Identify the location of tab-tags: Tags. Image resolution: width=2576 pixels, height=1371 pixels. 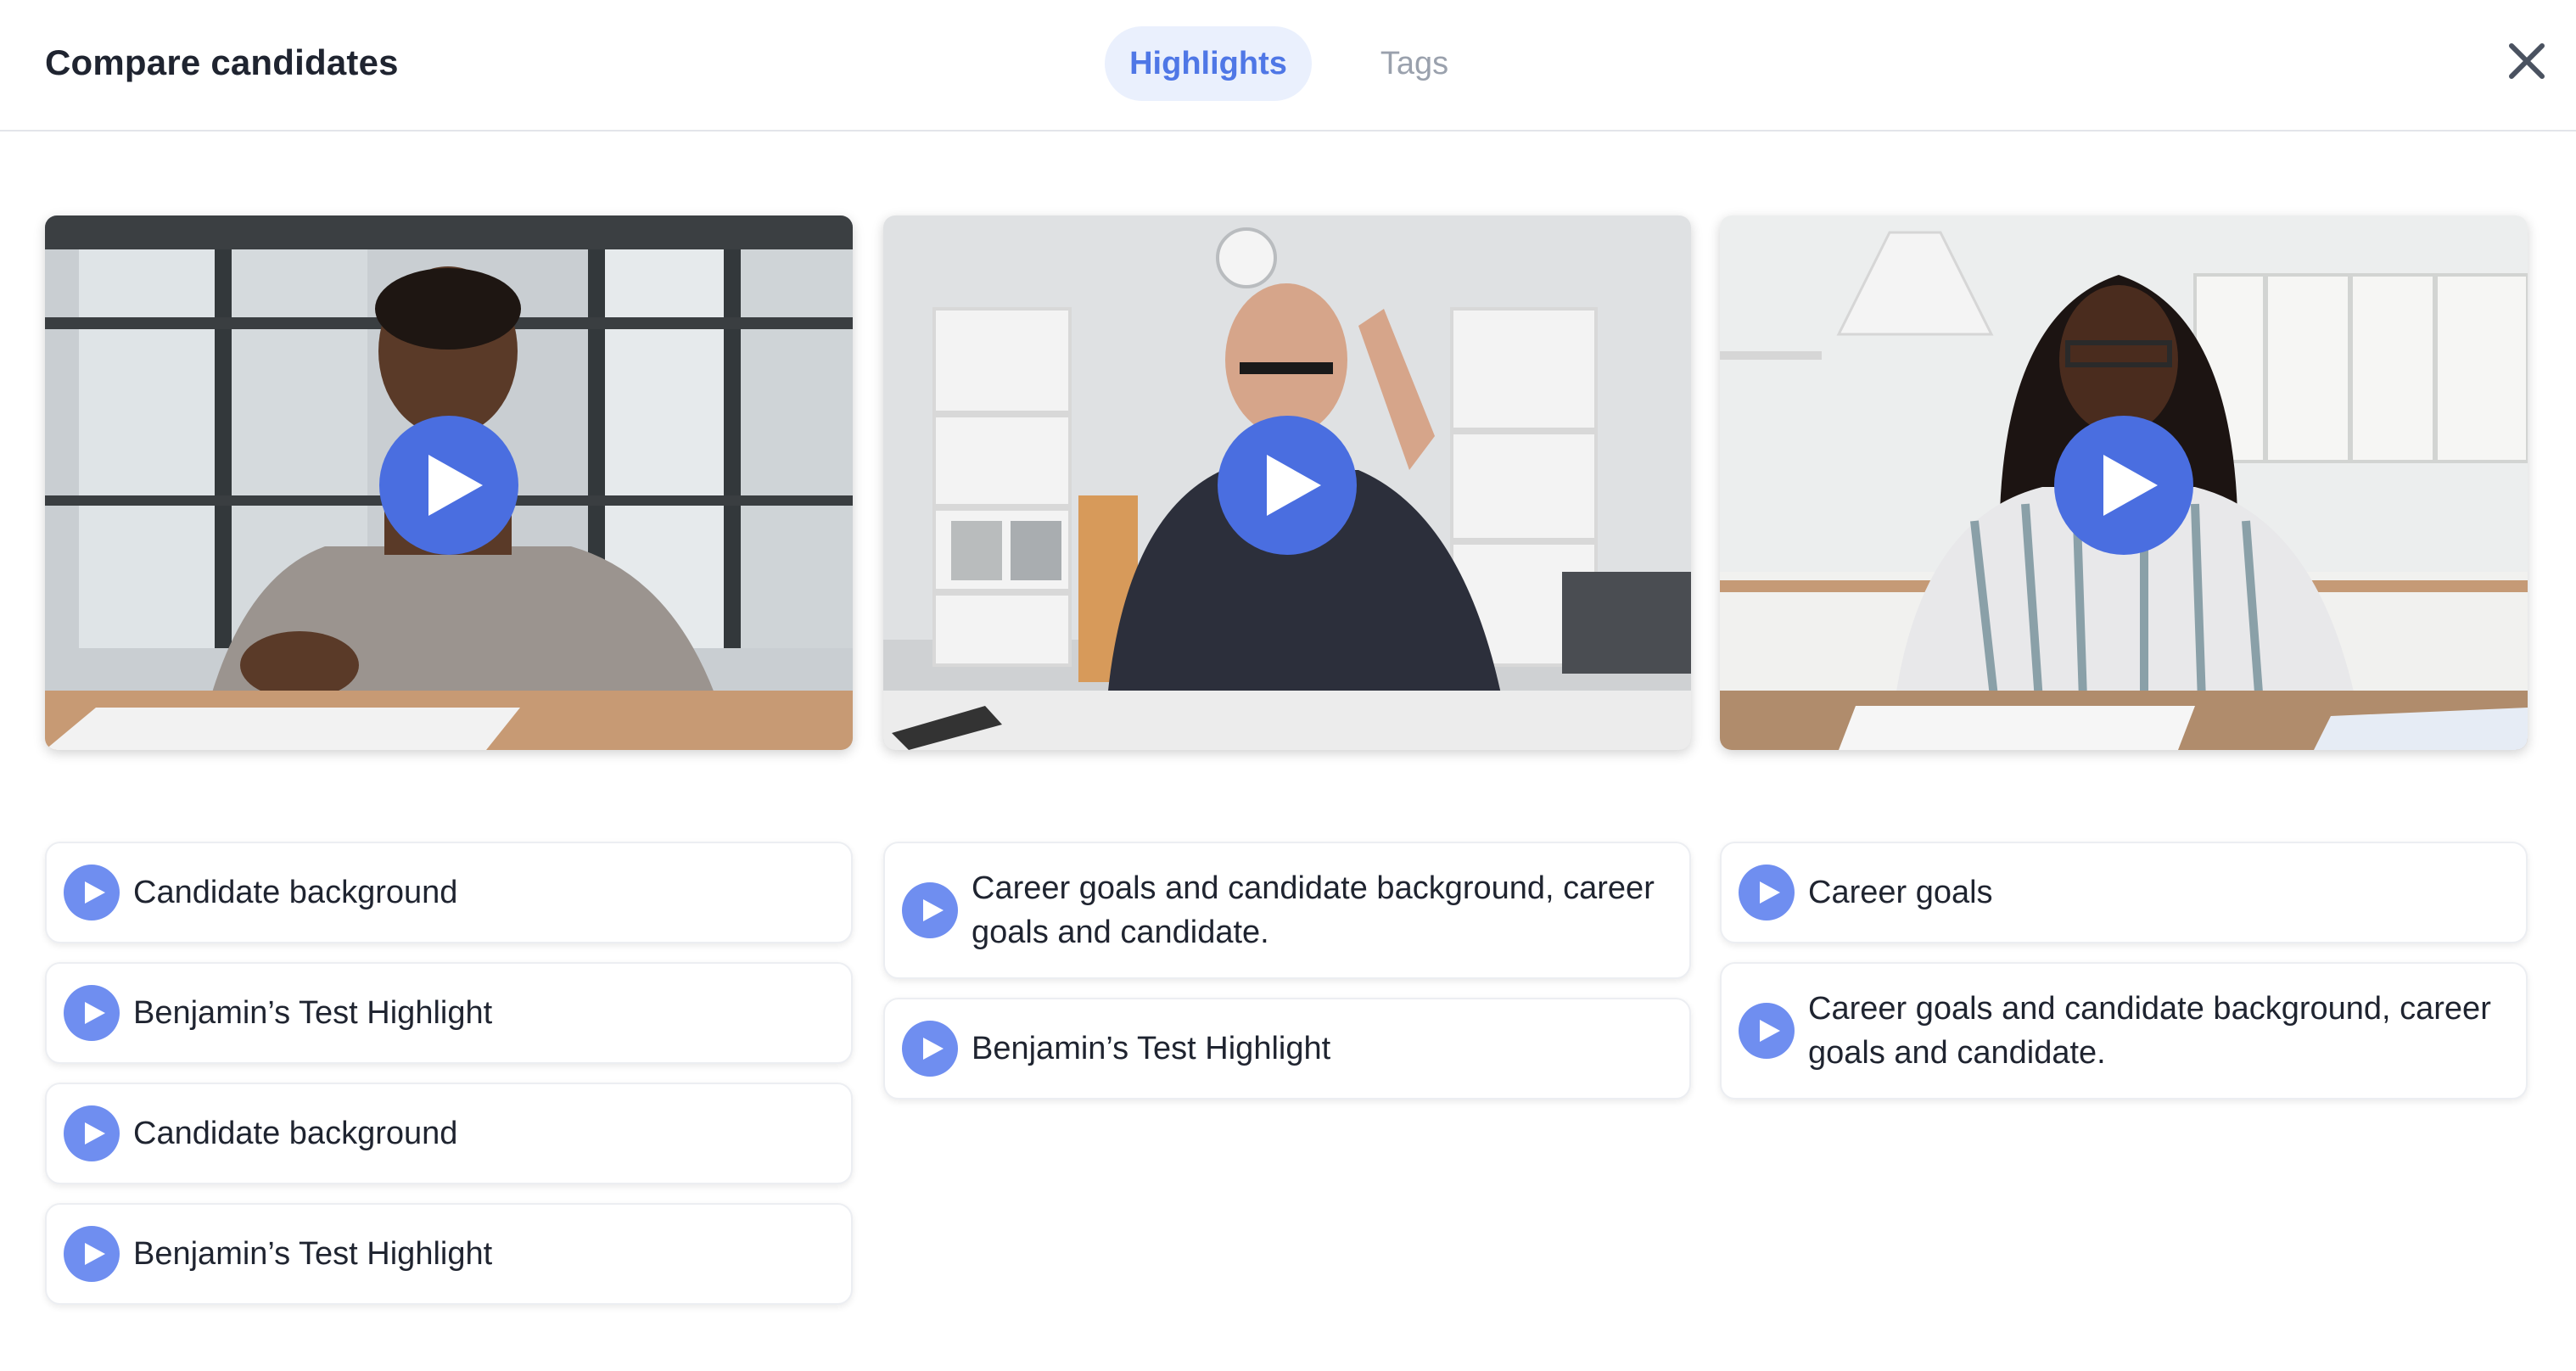
(1414, 63).